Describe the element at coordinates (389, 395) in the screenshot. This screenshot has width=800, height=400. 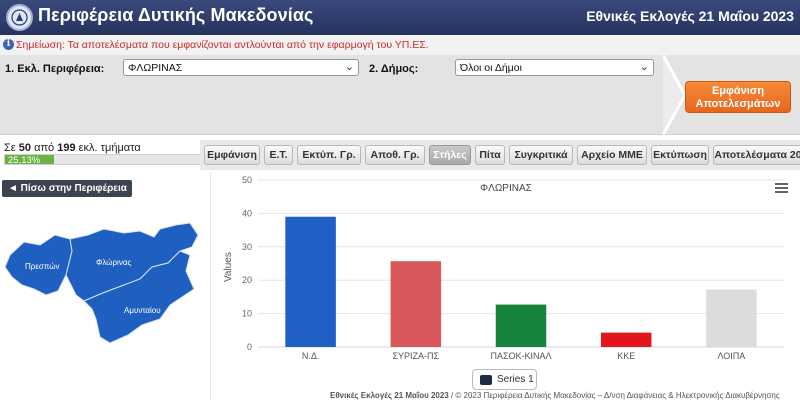
I see `footer-election: Εθνικές Εκλογές 21 Μαΐου 2023` at that location.